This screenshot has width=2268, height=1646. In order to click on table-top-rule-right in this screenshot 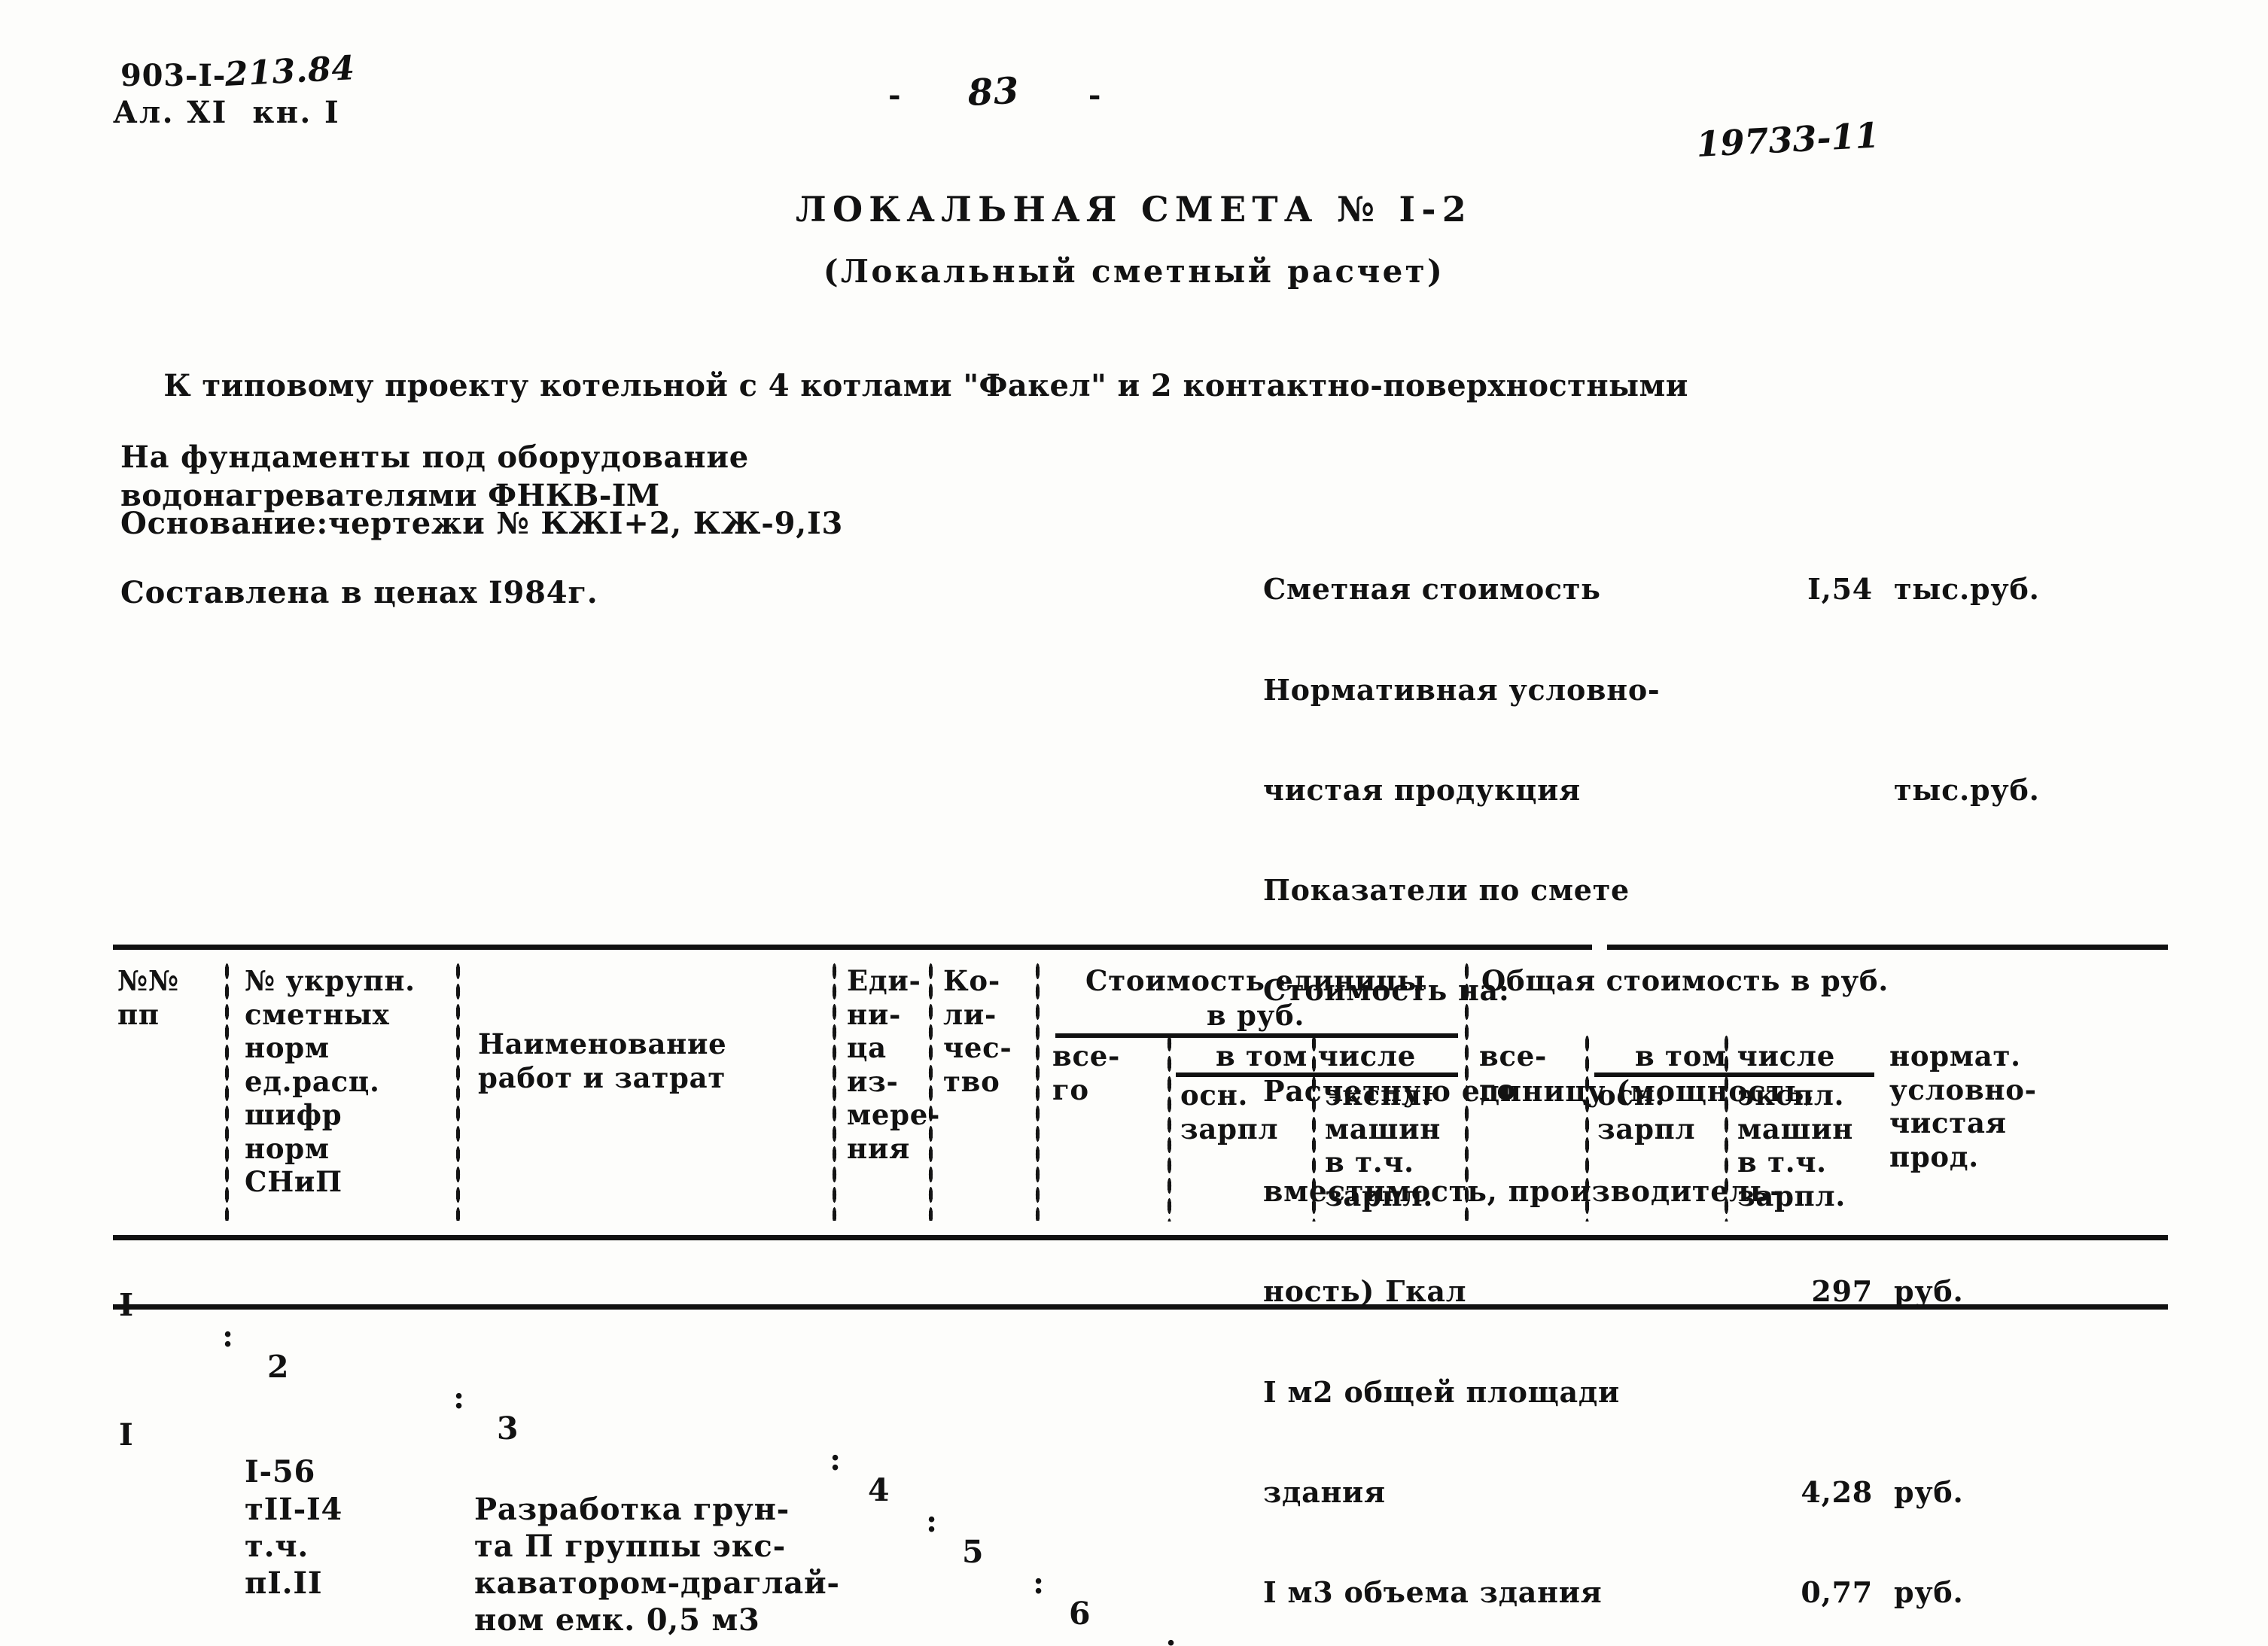, I will do `click(1887, 947)`.